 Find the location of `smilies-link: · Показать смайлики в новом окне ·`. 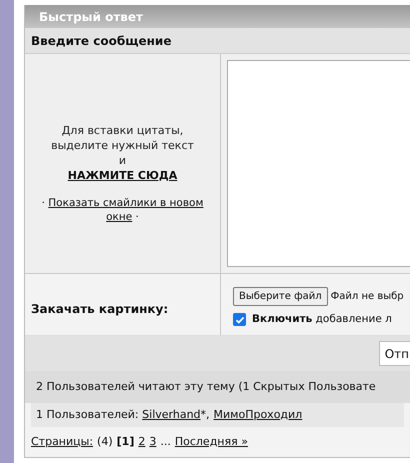

smilies-link: · Показать смайлики в новом окне · is located at coordinates (122, 210).